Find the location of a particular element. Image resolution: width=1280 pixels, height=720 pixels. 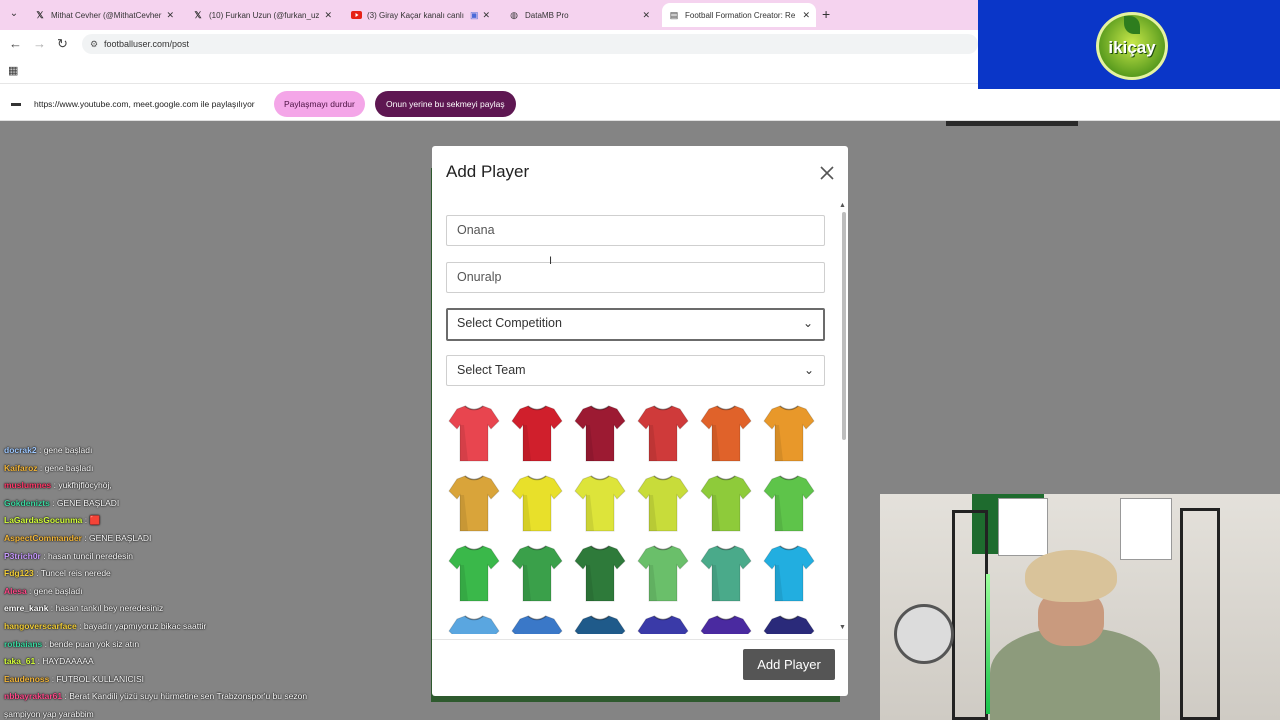

tab-search-chevron-icon: ⌄ is located at coordinates (14, 14).